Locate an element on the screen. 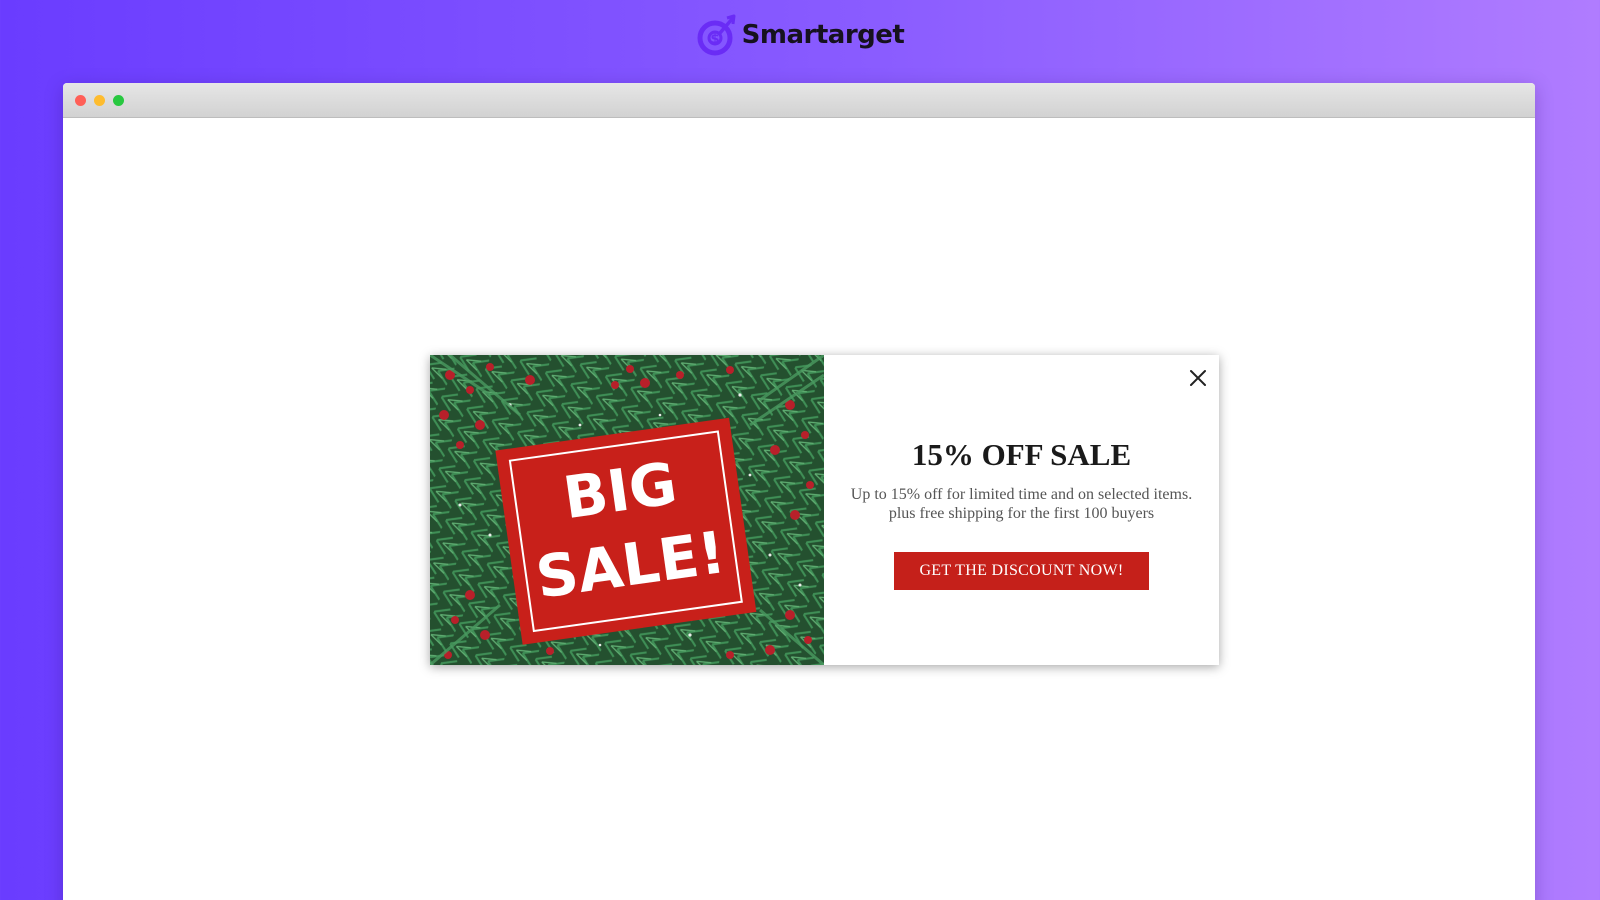  big-sale-graphic: BIG SALE! is located at coordinates (627, 510).